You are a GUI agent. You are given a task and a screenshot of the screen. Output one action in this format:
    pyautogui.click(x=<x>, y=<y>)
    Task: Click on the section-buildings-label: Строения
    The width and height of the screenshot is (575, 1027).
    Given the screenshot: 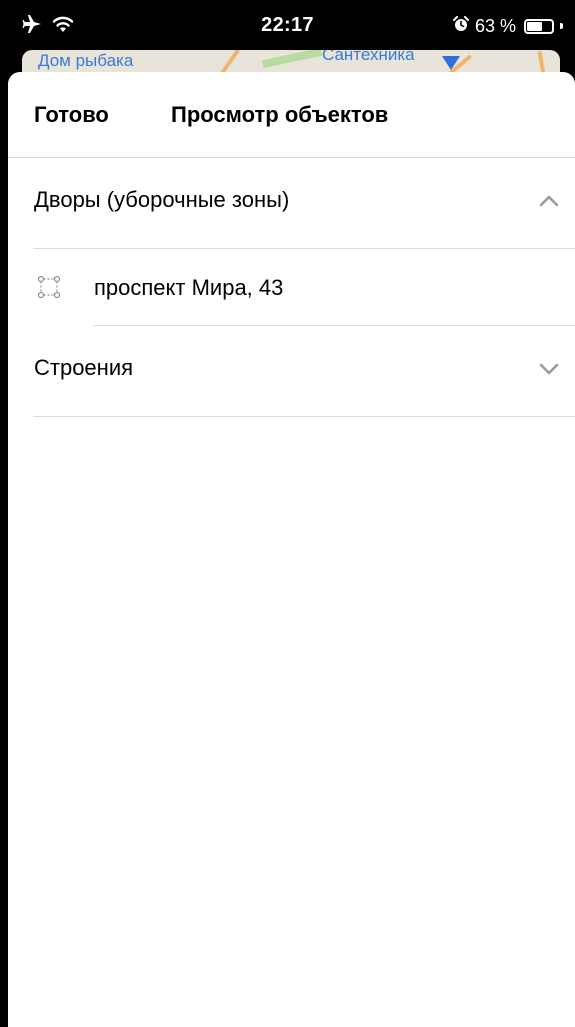 What is the action you would take?
    pyautogui.click(x=84, y=367)
    